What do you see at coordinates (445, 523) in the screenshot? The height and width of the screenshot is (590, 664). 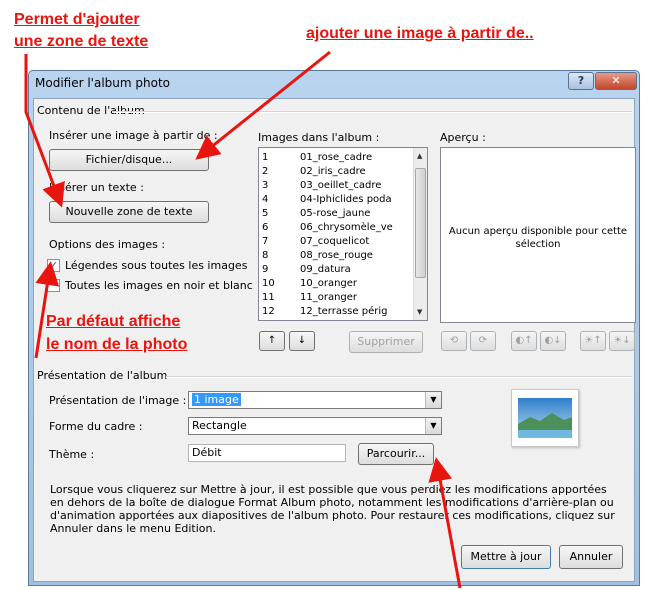 I see `arrow-to-browse` at bounding box center [445, 523].